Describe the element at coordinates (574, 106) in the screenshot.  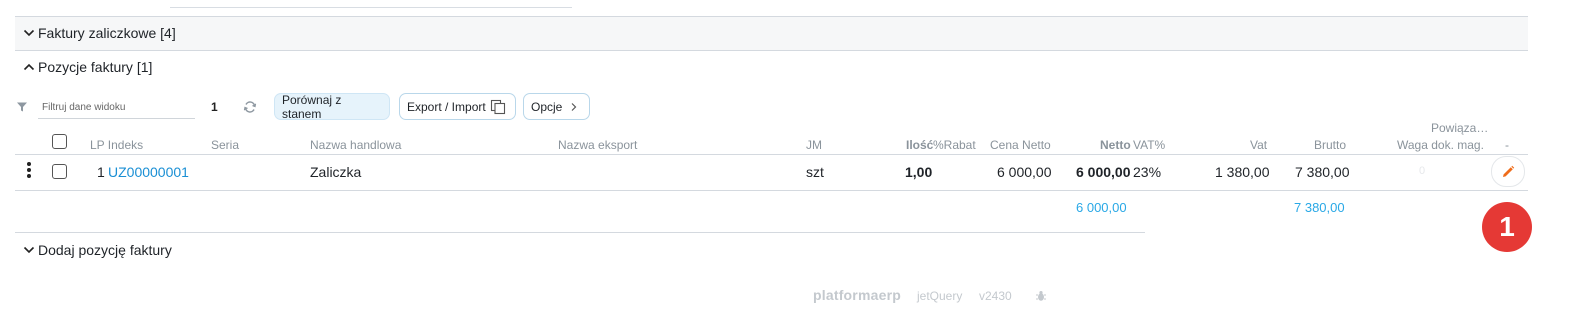
I see `chevron-right-icon` at that location.